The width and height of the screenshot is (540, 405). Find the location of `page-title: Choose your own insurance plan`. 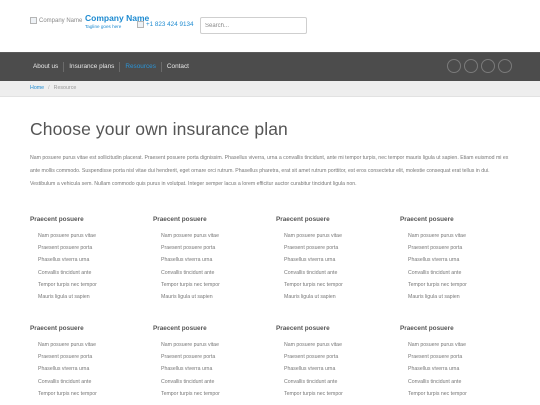

page-title: Choose your own insurance plan is located at coordinates (159, 129).